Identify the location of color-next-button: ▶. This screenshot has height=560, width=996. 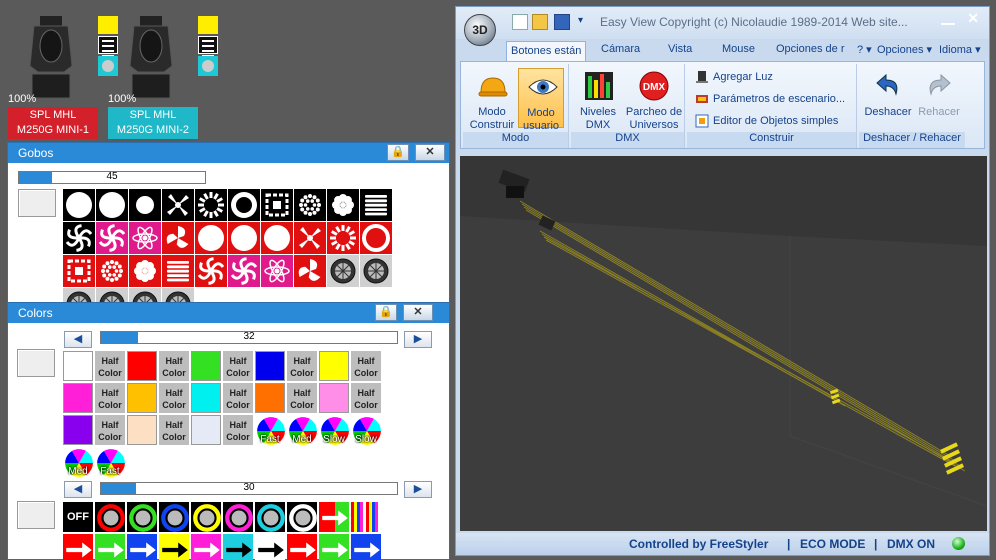
(418, 339).